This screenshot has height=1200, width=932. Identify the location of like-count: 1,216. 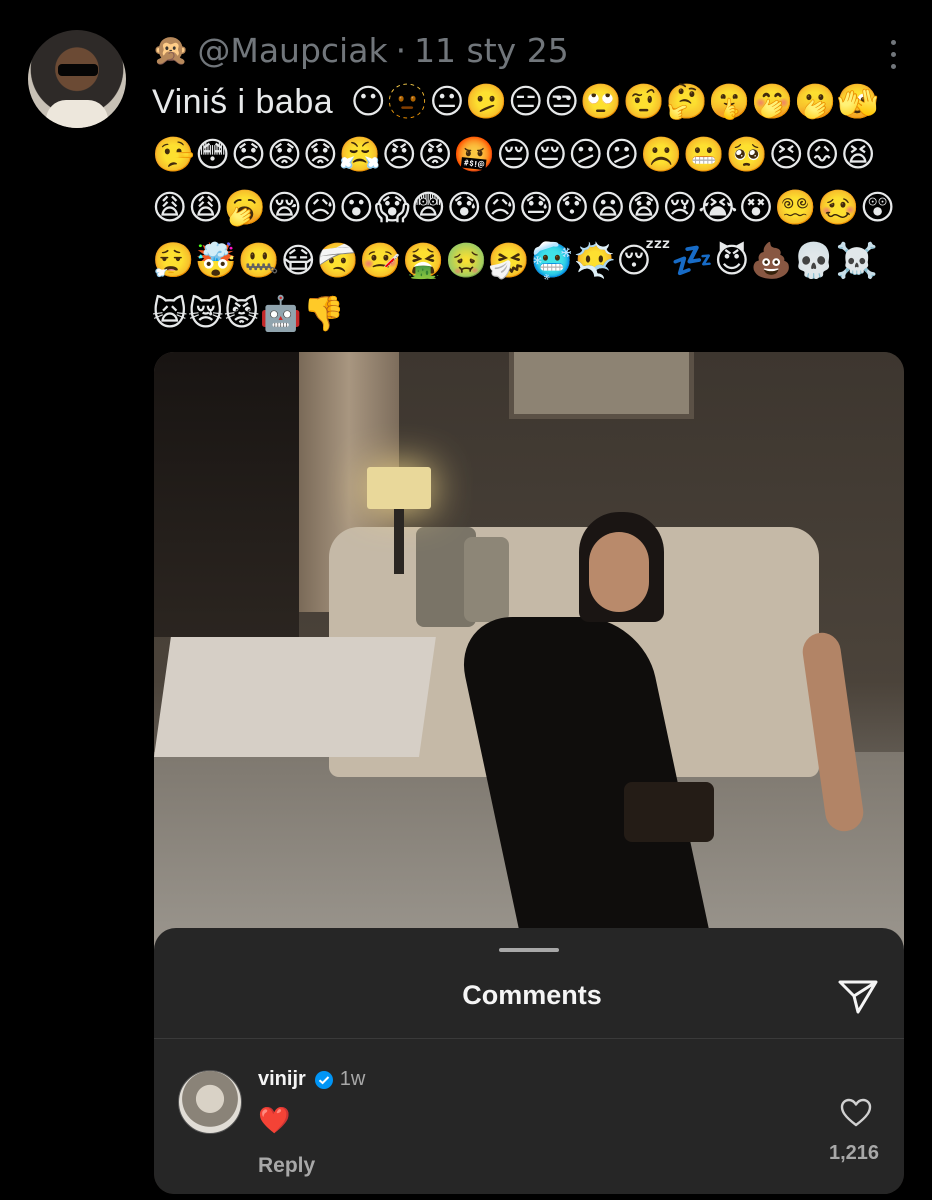
(854, 1153).